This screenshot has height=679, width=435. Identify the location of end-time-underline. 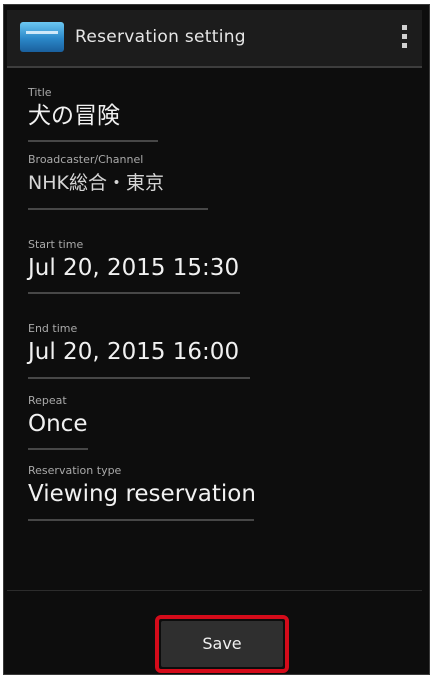
(139, 378).